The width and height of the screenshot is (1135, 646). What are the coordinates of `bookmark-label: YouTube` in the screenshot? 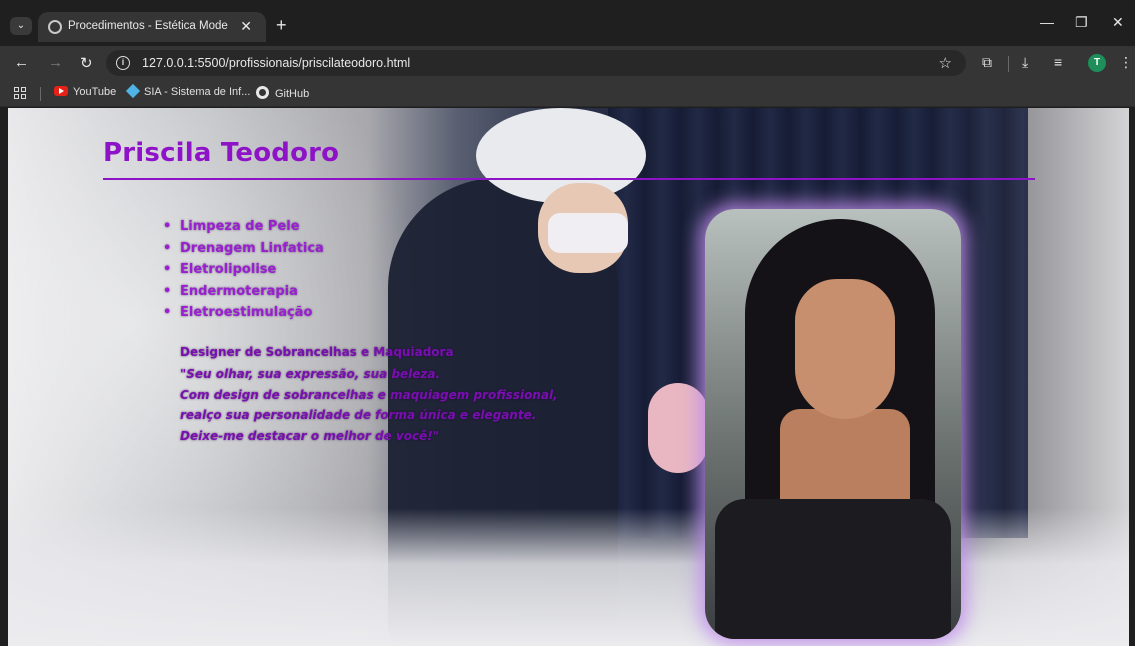 It's located at (95, 92).